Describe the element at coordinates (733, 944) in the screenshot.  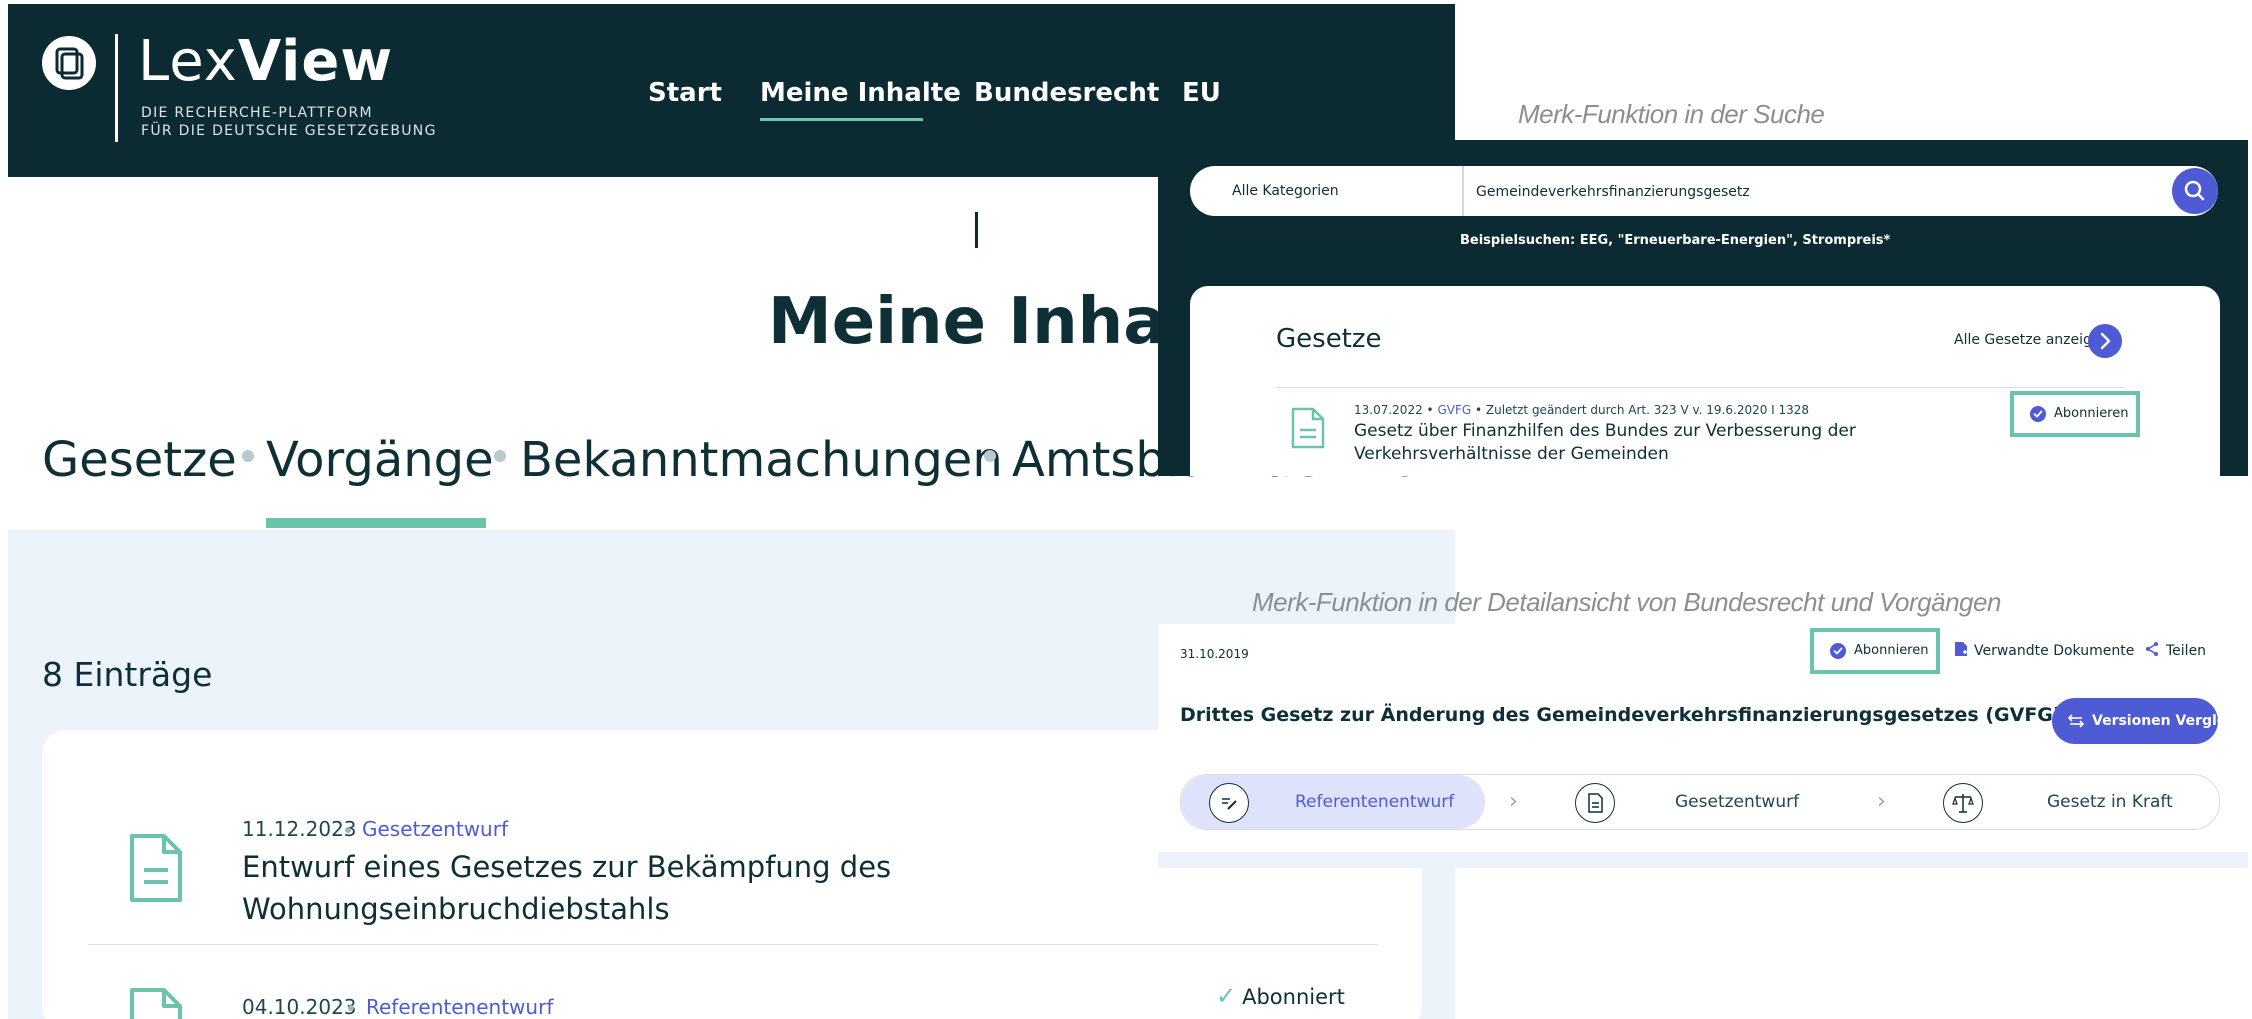
I see `entry-divider` at that location.